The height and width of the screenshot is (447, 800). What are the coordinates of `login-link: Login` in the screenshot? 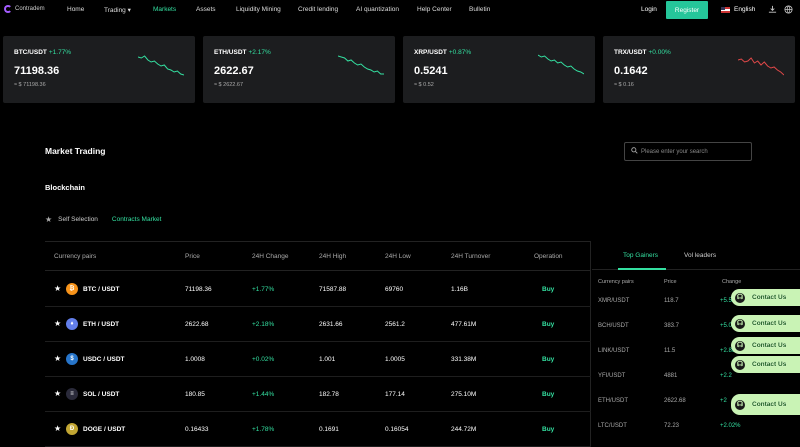 It's located at (649, 9).